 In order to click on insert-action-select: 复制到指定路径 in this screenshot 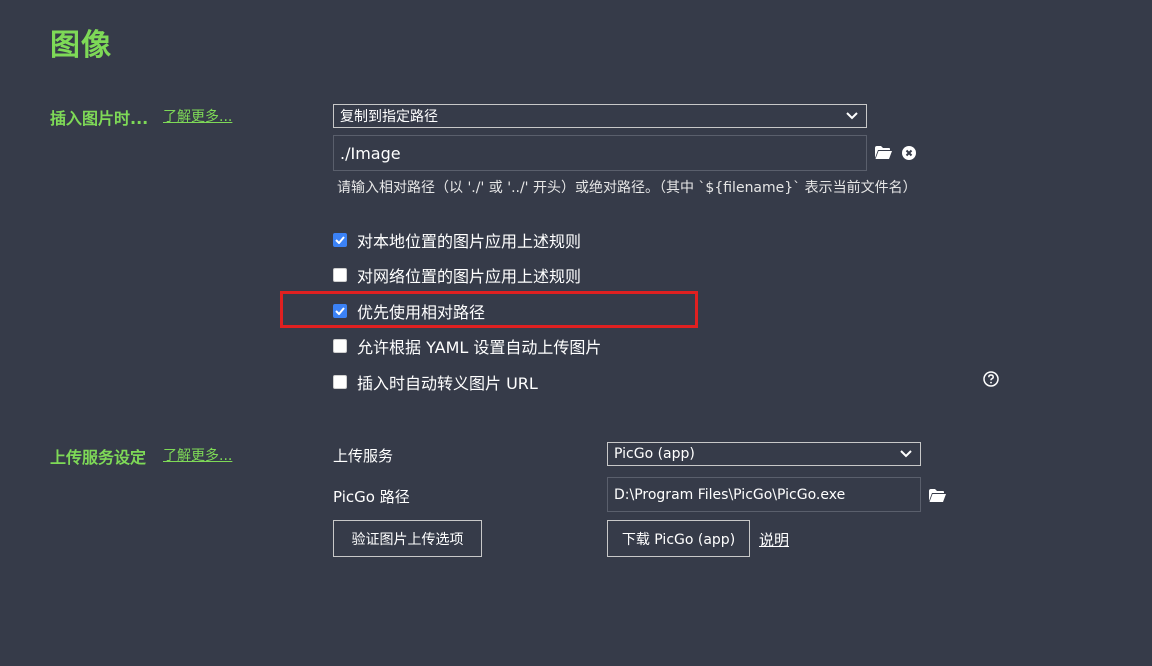, I will do `click(600, 116)`.